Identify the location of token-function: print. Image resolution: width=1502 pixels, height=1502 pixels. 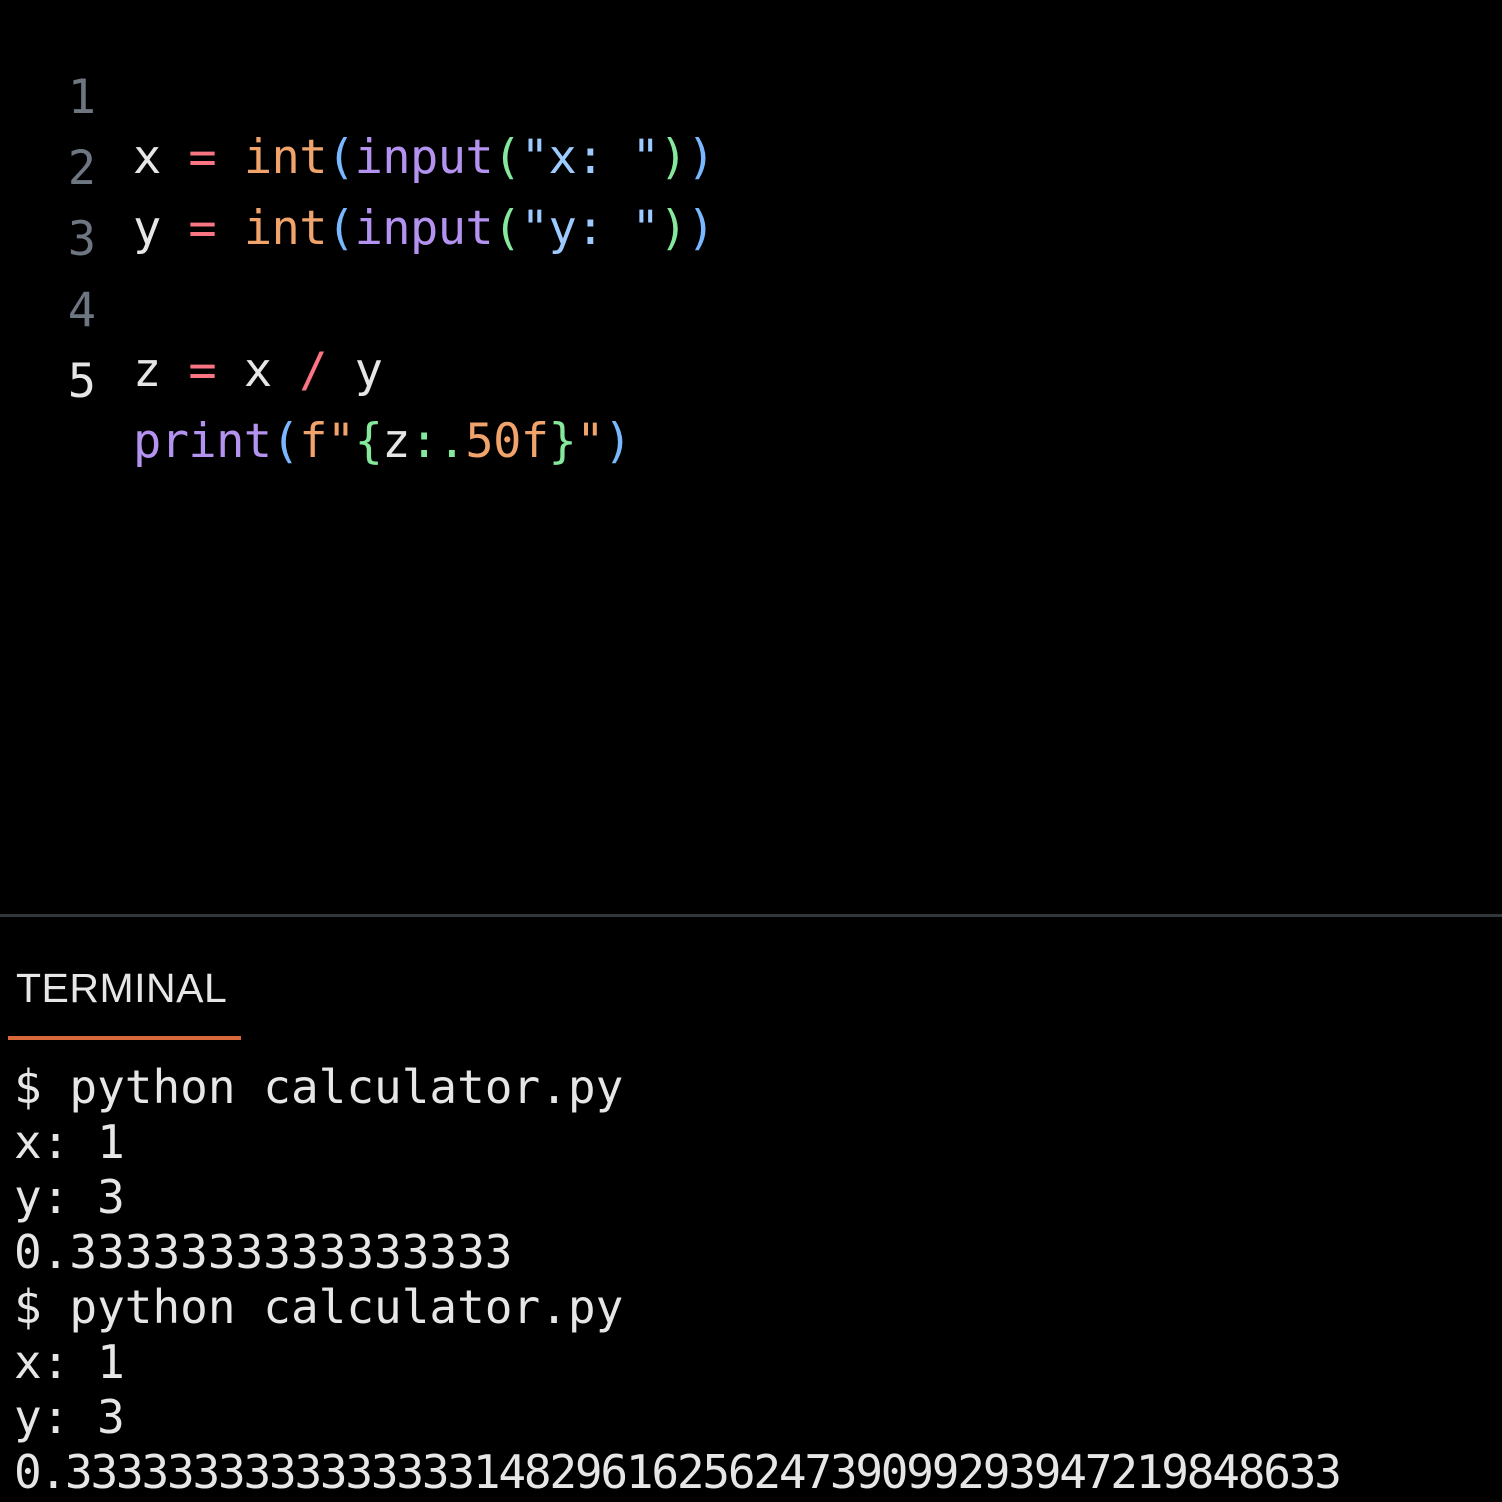
(202, 441).